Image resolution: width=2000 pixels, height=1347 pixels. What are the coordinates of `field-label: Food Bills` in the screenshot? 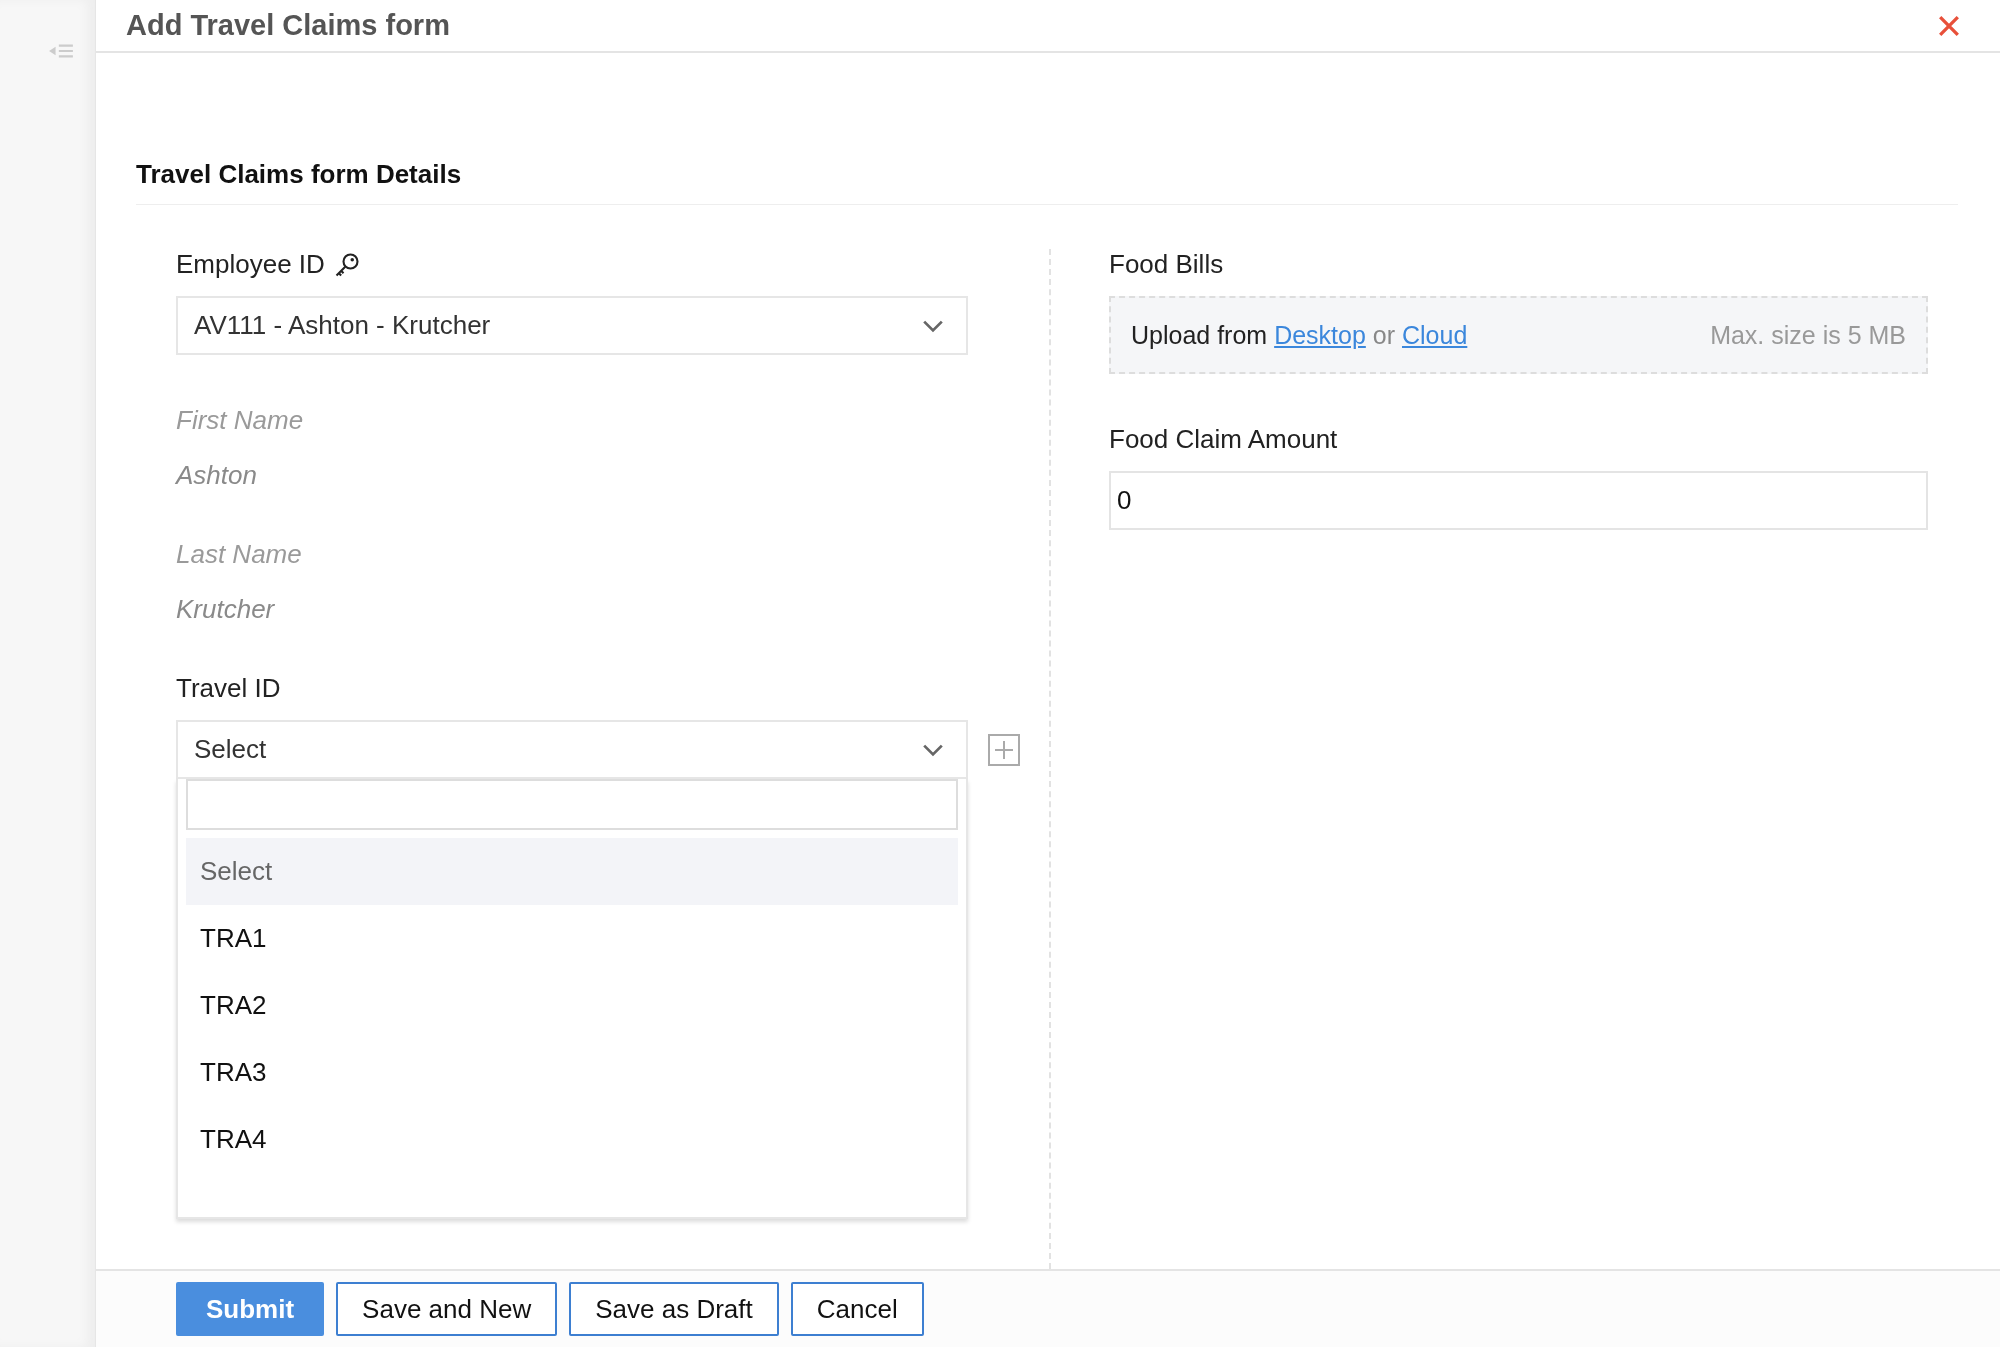 It's located at (1167, 265).